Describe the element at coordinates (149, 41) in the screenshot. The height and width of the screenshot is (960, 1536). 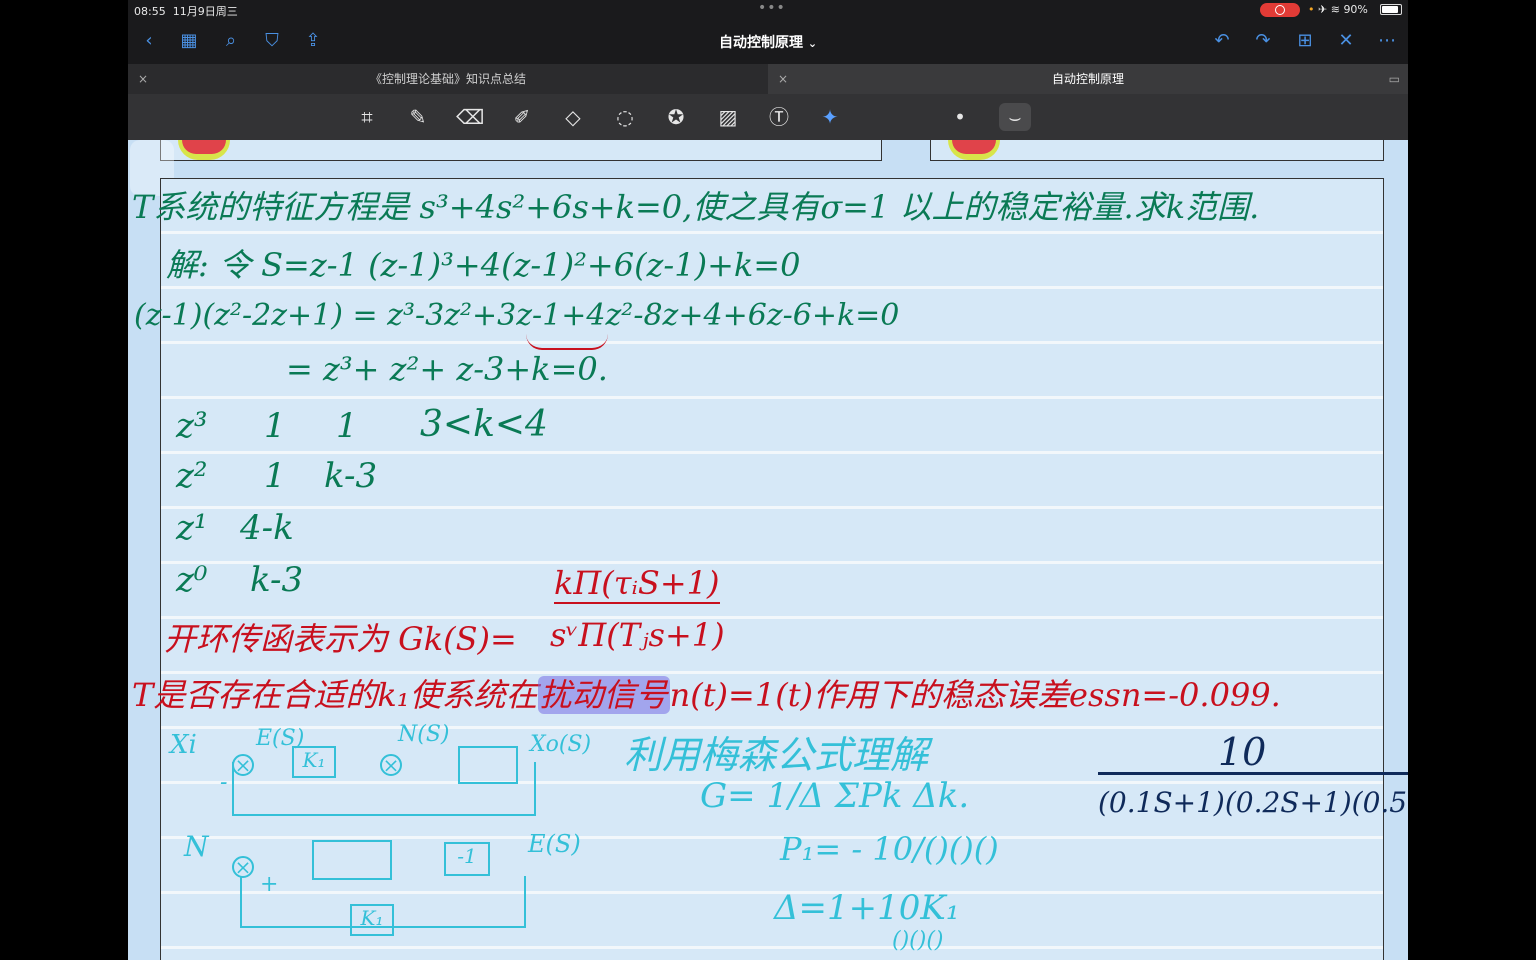
I see `back-icon: ‹` at that location.